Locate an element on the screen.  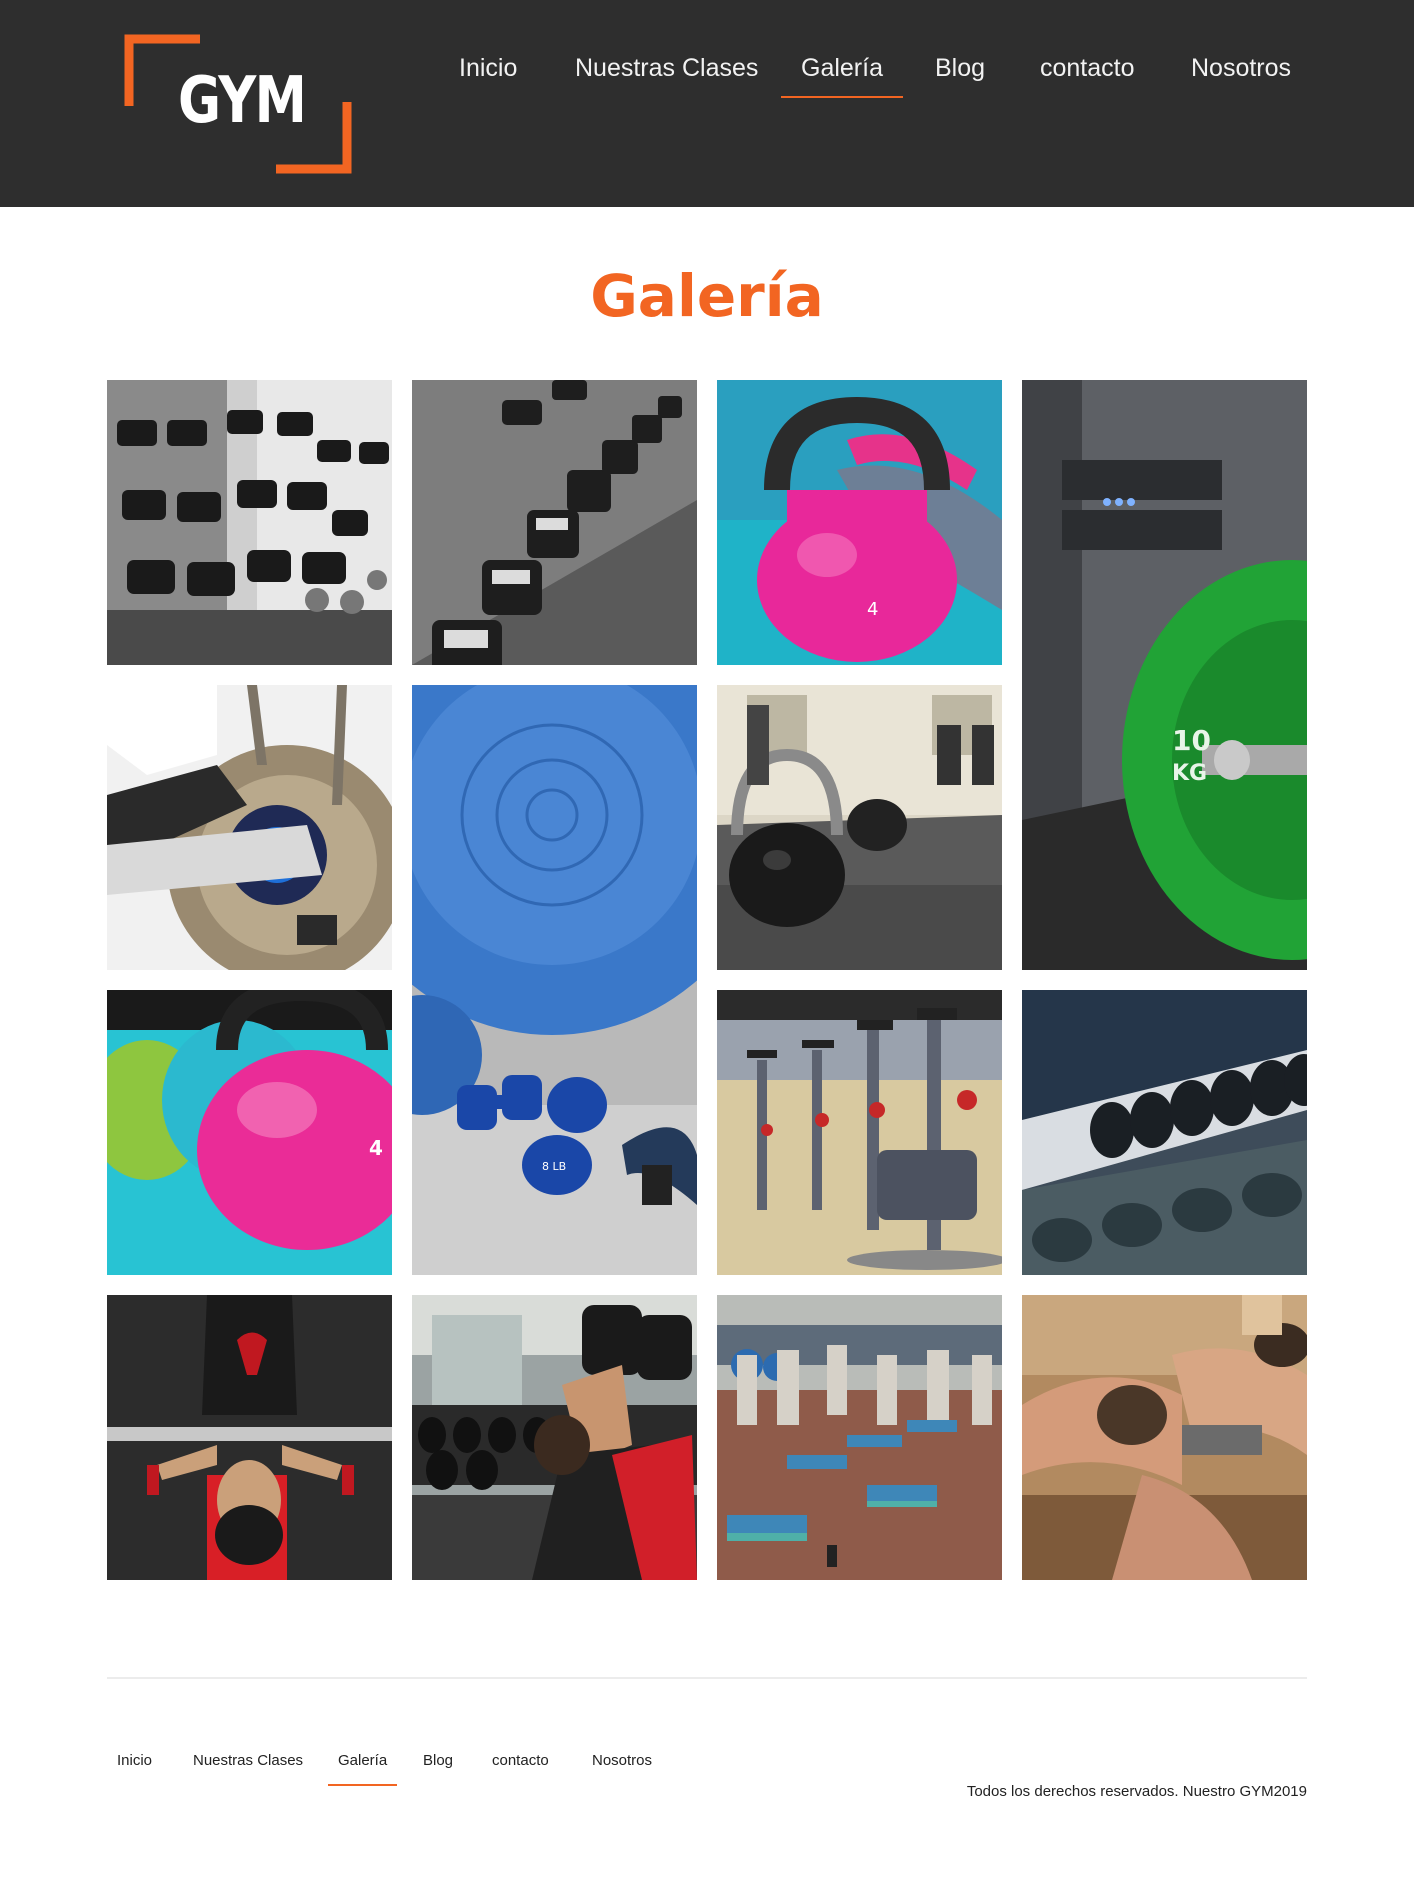
gallery-image-spinning-bikes is located at coordinates (859, 1132).